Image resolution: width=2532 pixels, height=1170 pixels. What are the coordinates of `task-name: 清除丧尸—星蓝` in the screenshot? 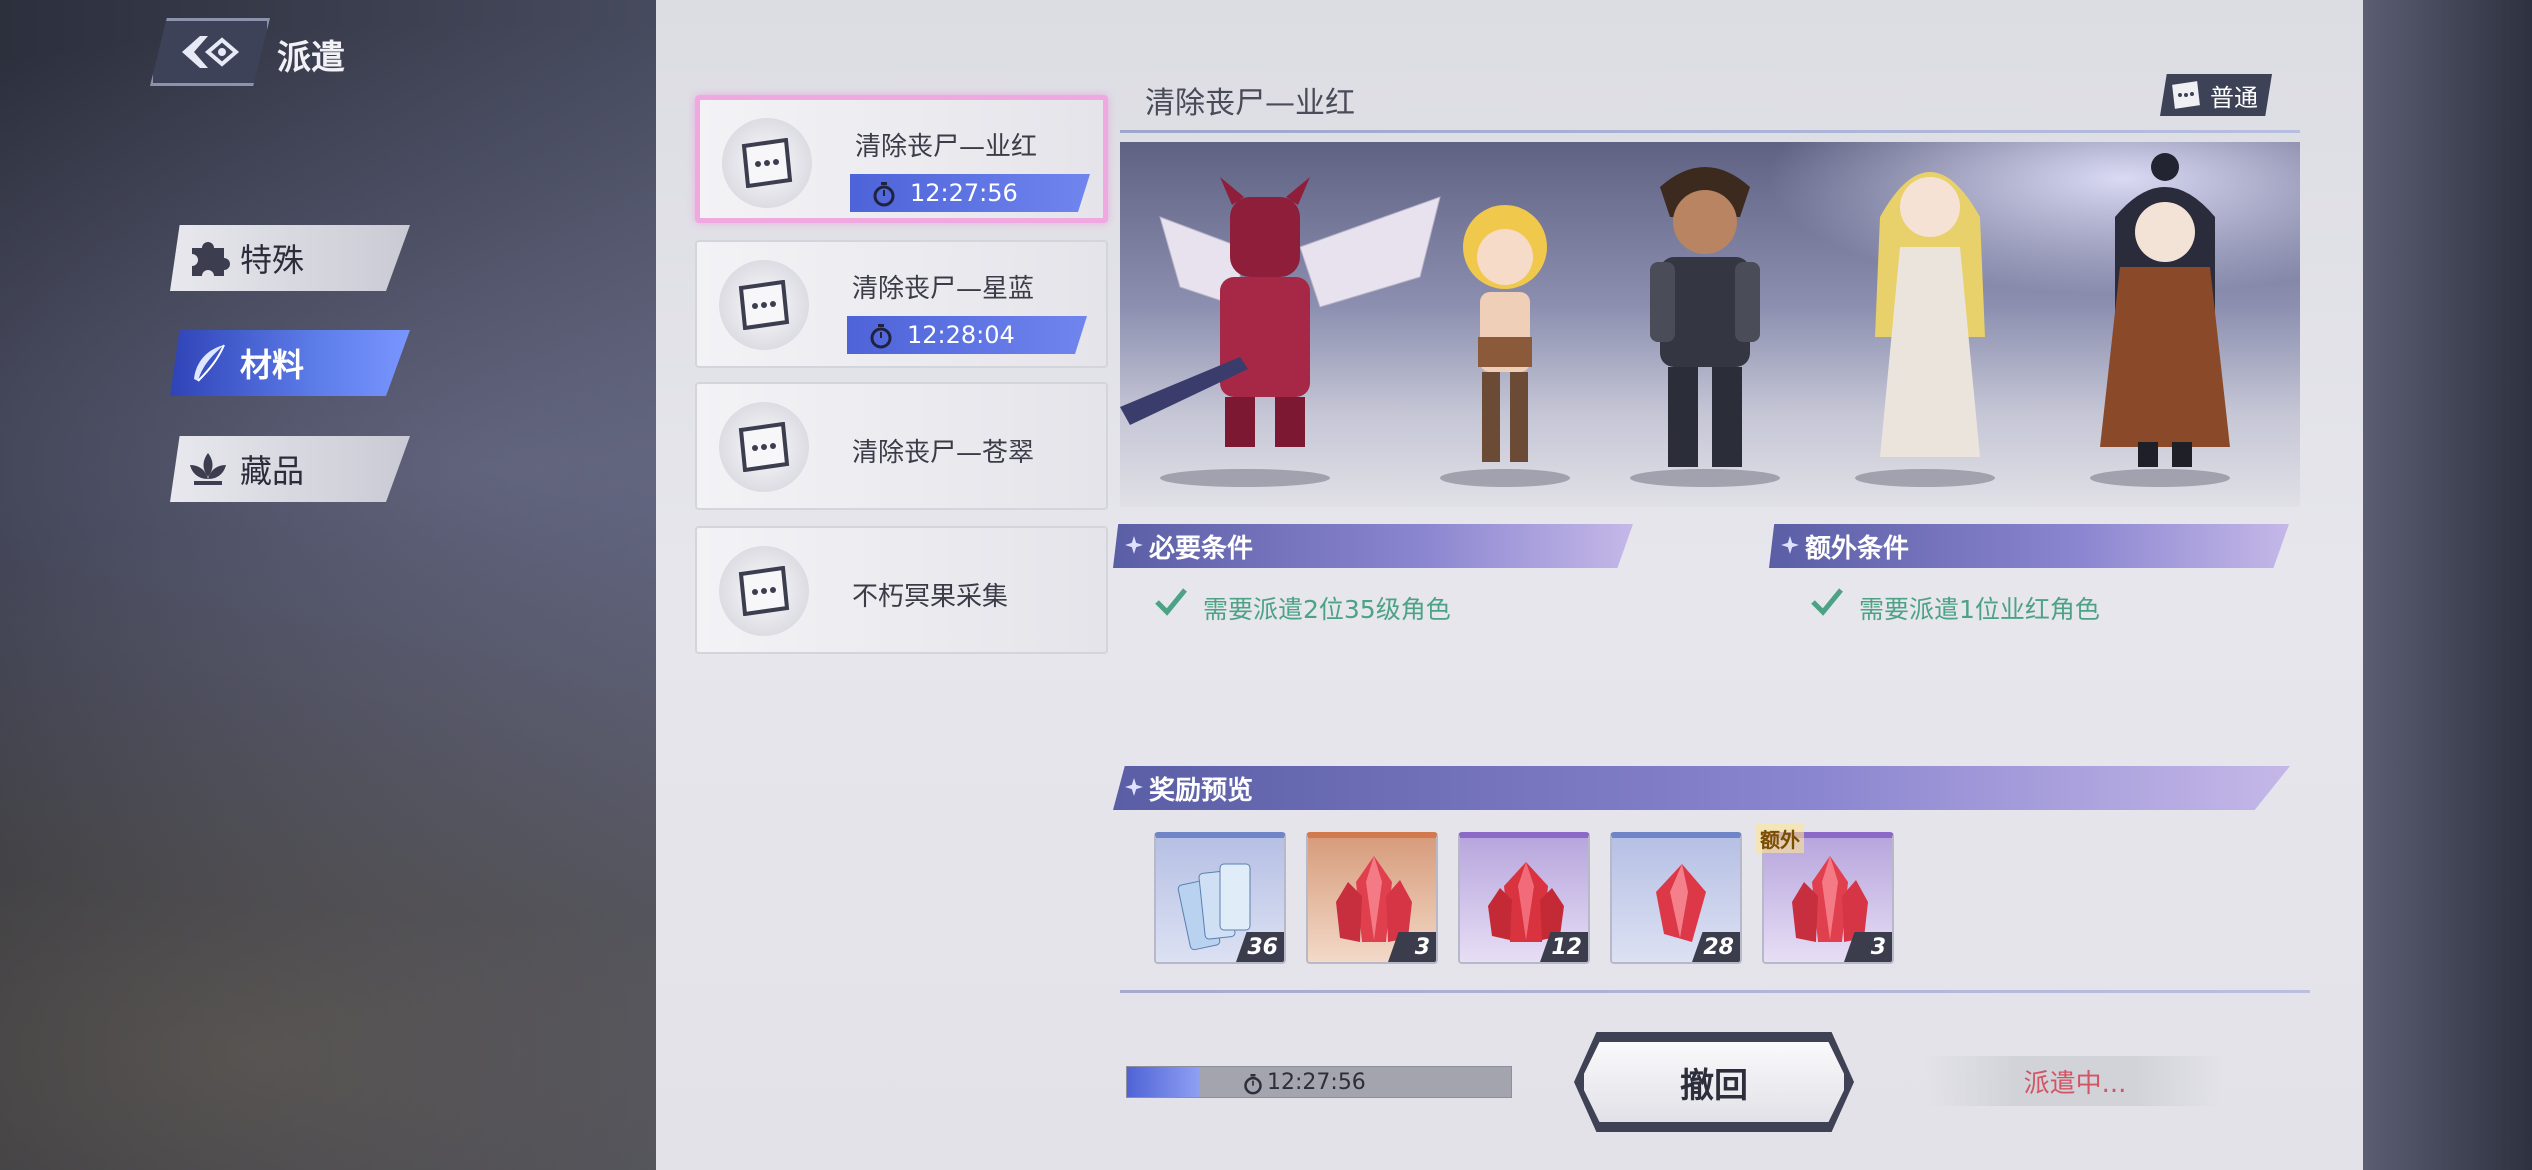 It's located at (943, 289).